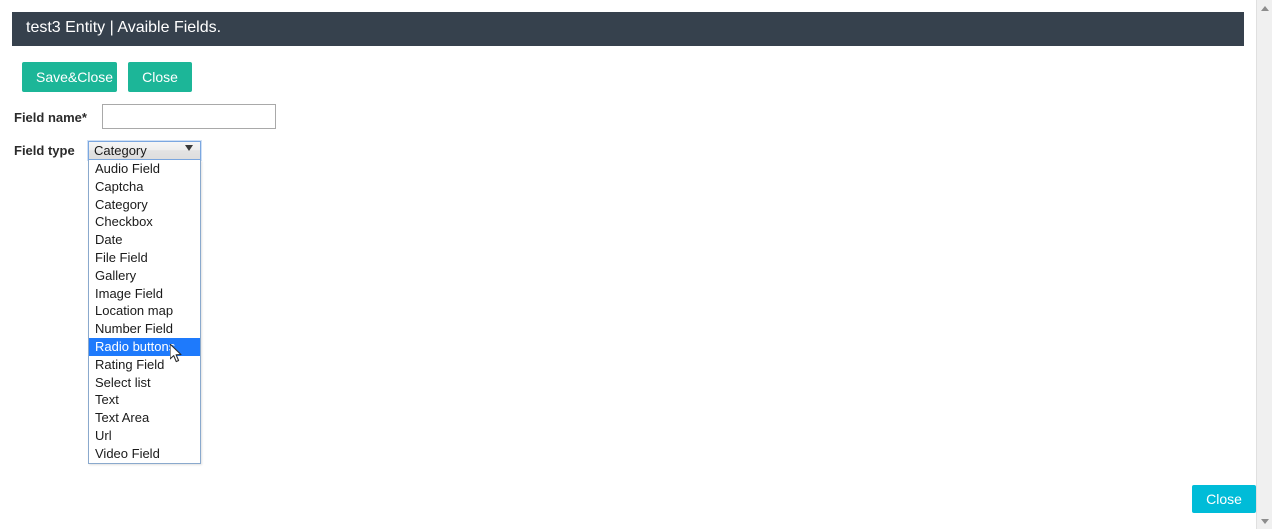 The height and width of the screenshot is (529, 1272). Describe the element at coordinates (144, 365) in the screenshot. I see `field-type-option: Rating Field` at that location.